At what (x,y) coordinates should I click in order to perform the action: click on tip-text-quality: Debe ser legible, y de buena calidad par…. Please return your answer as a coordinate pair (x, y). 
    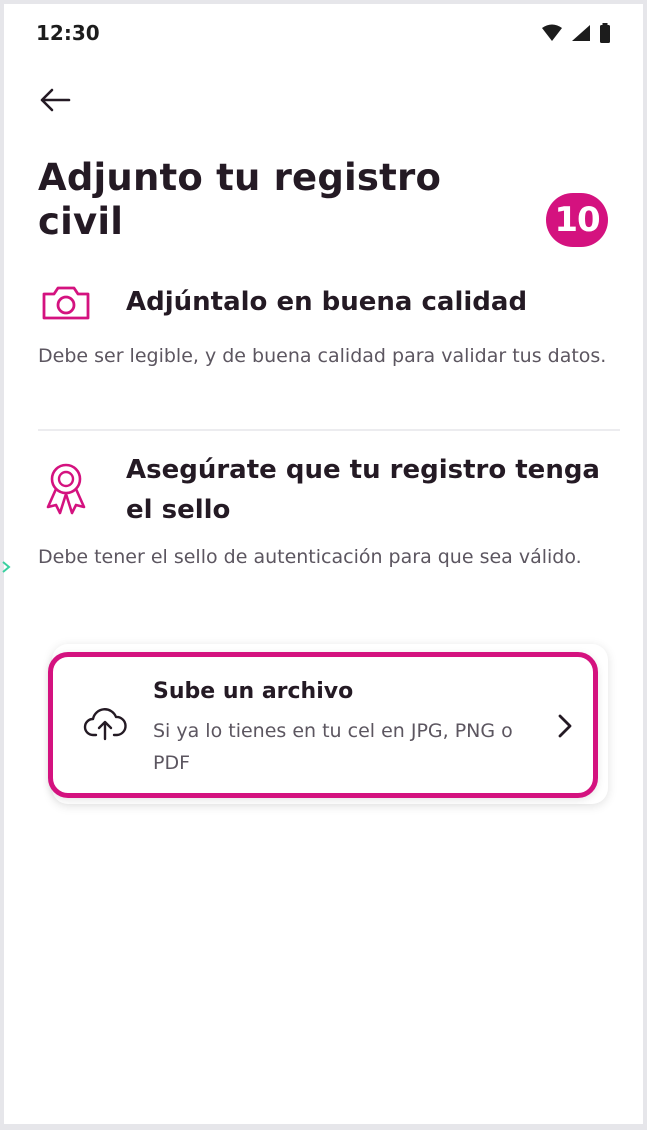
    Looking at the image, I should click on (322, 356).